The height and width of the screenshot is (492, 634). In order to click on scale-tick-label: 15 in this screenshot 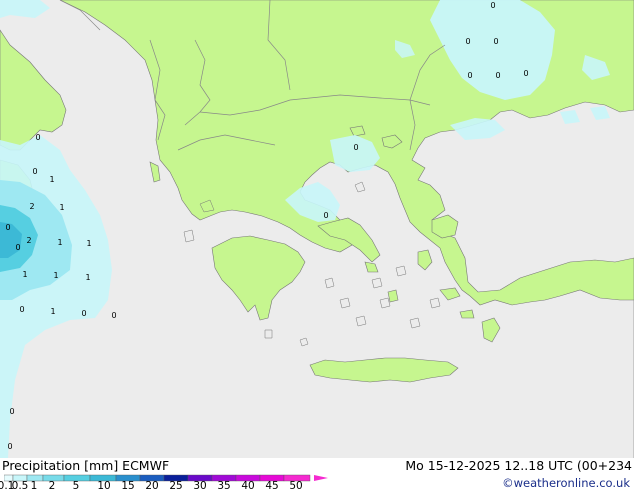, I will do `click(128, 486)`.